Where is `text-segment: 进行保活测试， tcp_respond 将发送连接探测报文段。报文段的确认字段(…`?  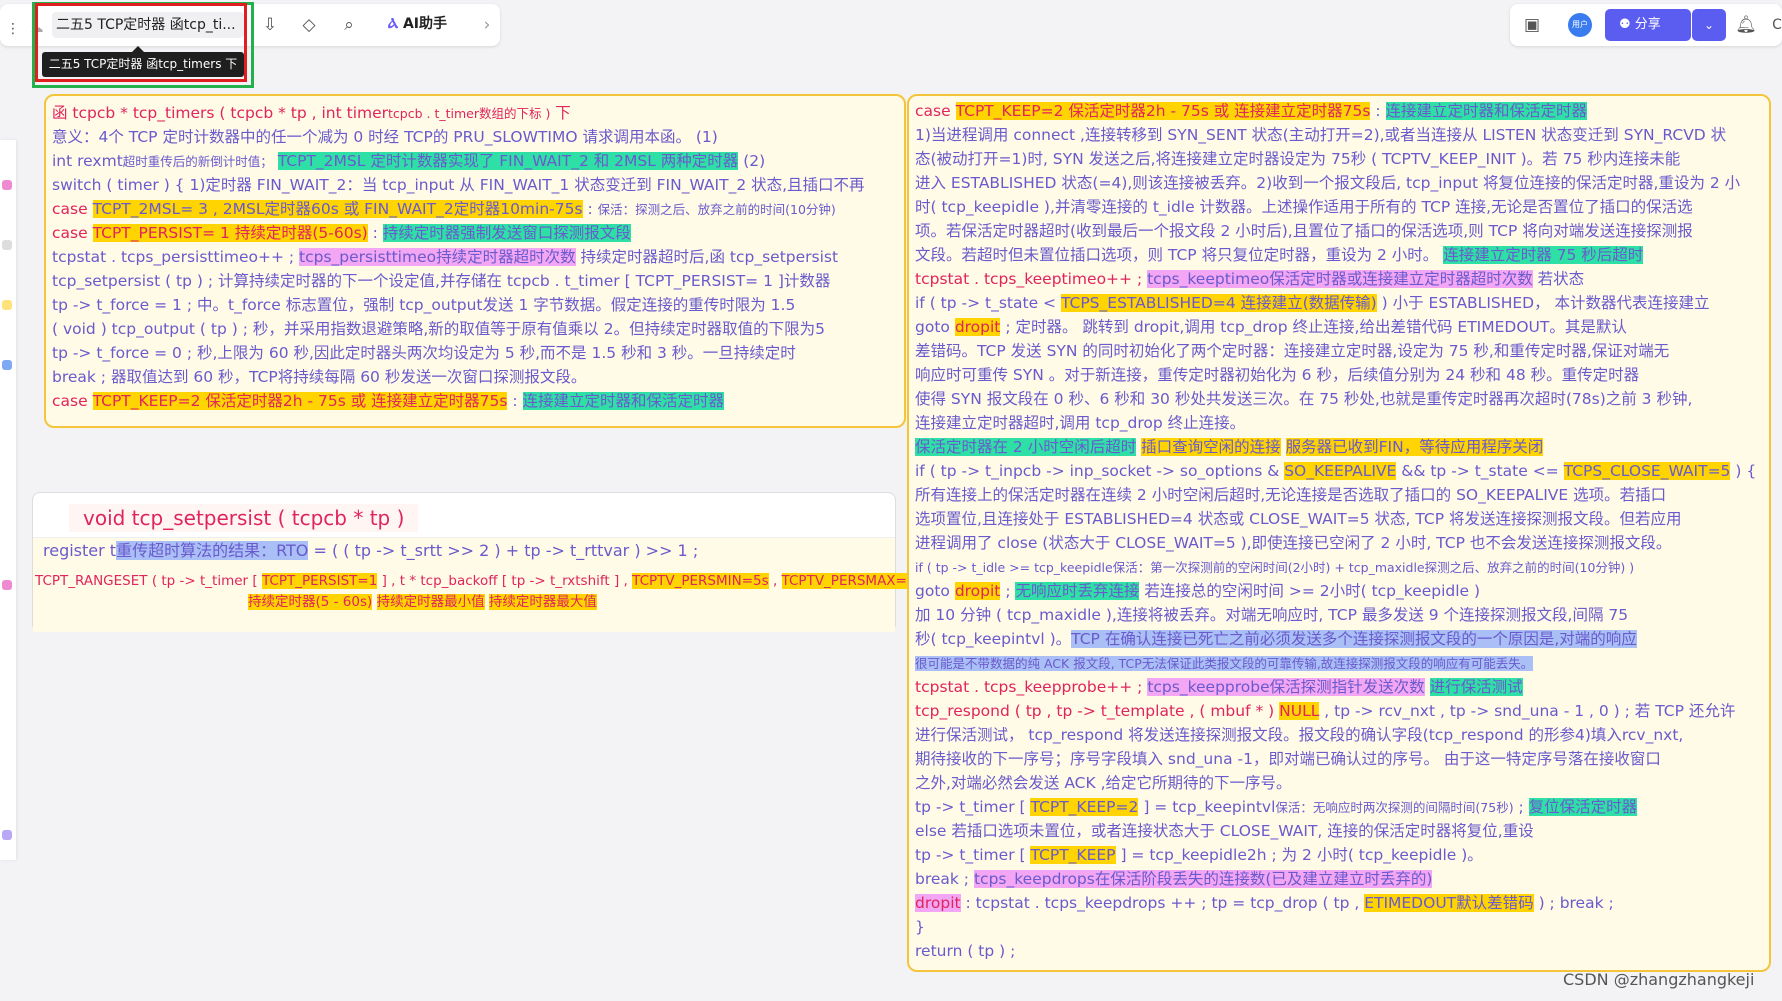
text-segment: 进行保活测试， tcp_respond 将发送连接探测报文段。报文段的确认字段(… is located at coordinates (1299, 735).